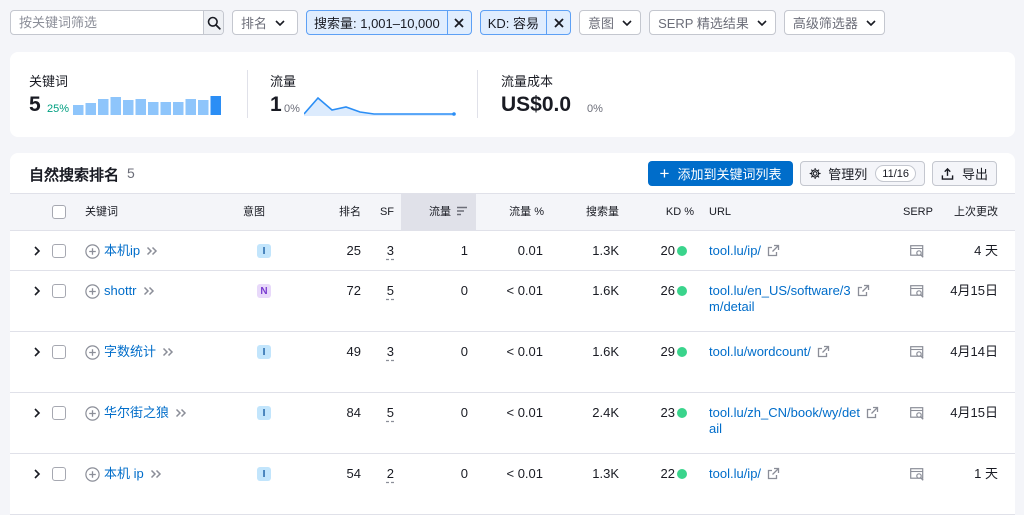  I want to click on traffic-pct-value: 0.01, so click(530, 250).